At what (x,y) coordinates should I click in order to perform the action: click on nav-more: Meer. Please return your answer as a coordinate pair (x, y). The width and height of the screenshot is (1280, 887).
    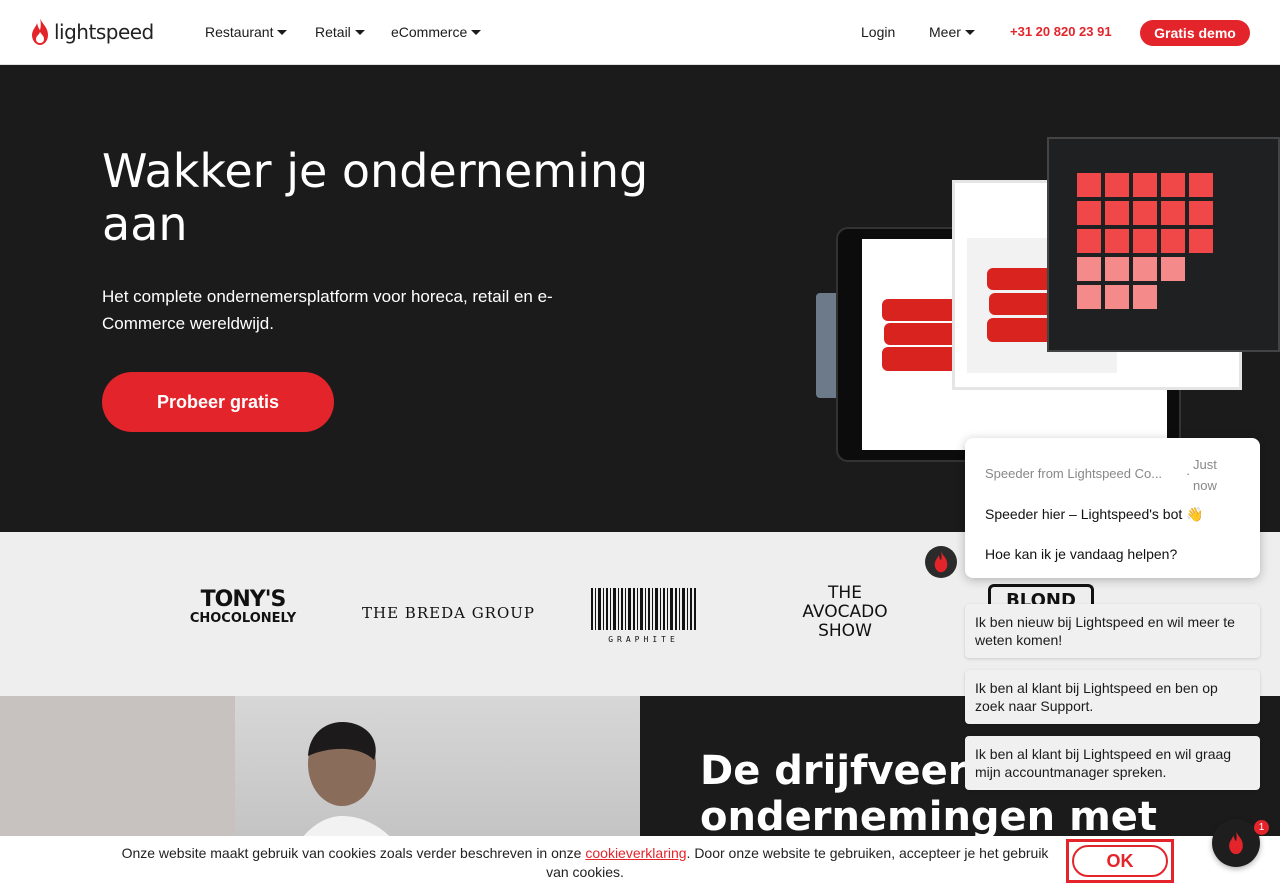
    Looking at the image, I should click on (952, 32).